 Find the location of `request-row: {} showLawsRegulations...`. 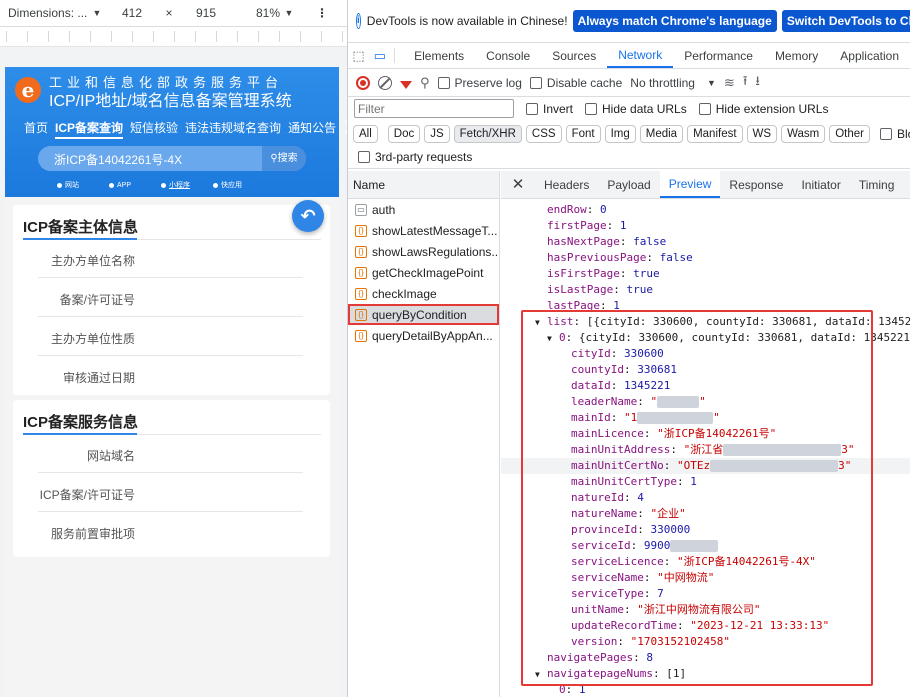

request-row: {} showLawsRegulations... is located at coordinates (423, 251).